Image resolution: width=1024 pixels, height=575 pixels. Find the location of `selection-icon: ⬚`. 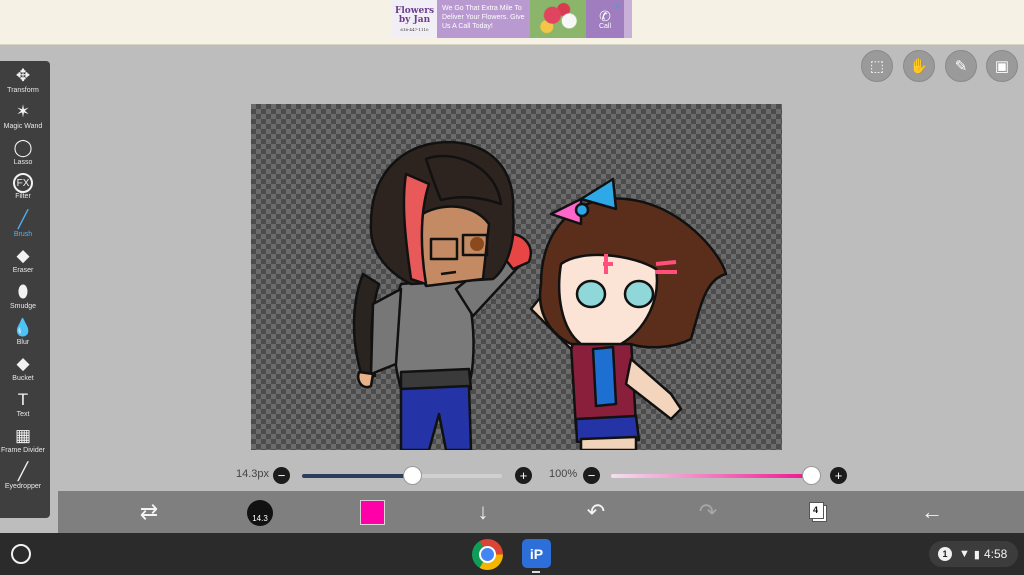

selection-icon: ⬚ is located at coordinates (877, 66).